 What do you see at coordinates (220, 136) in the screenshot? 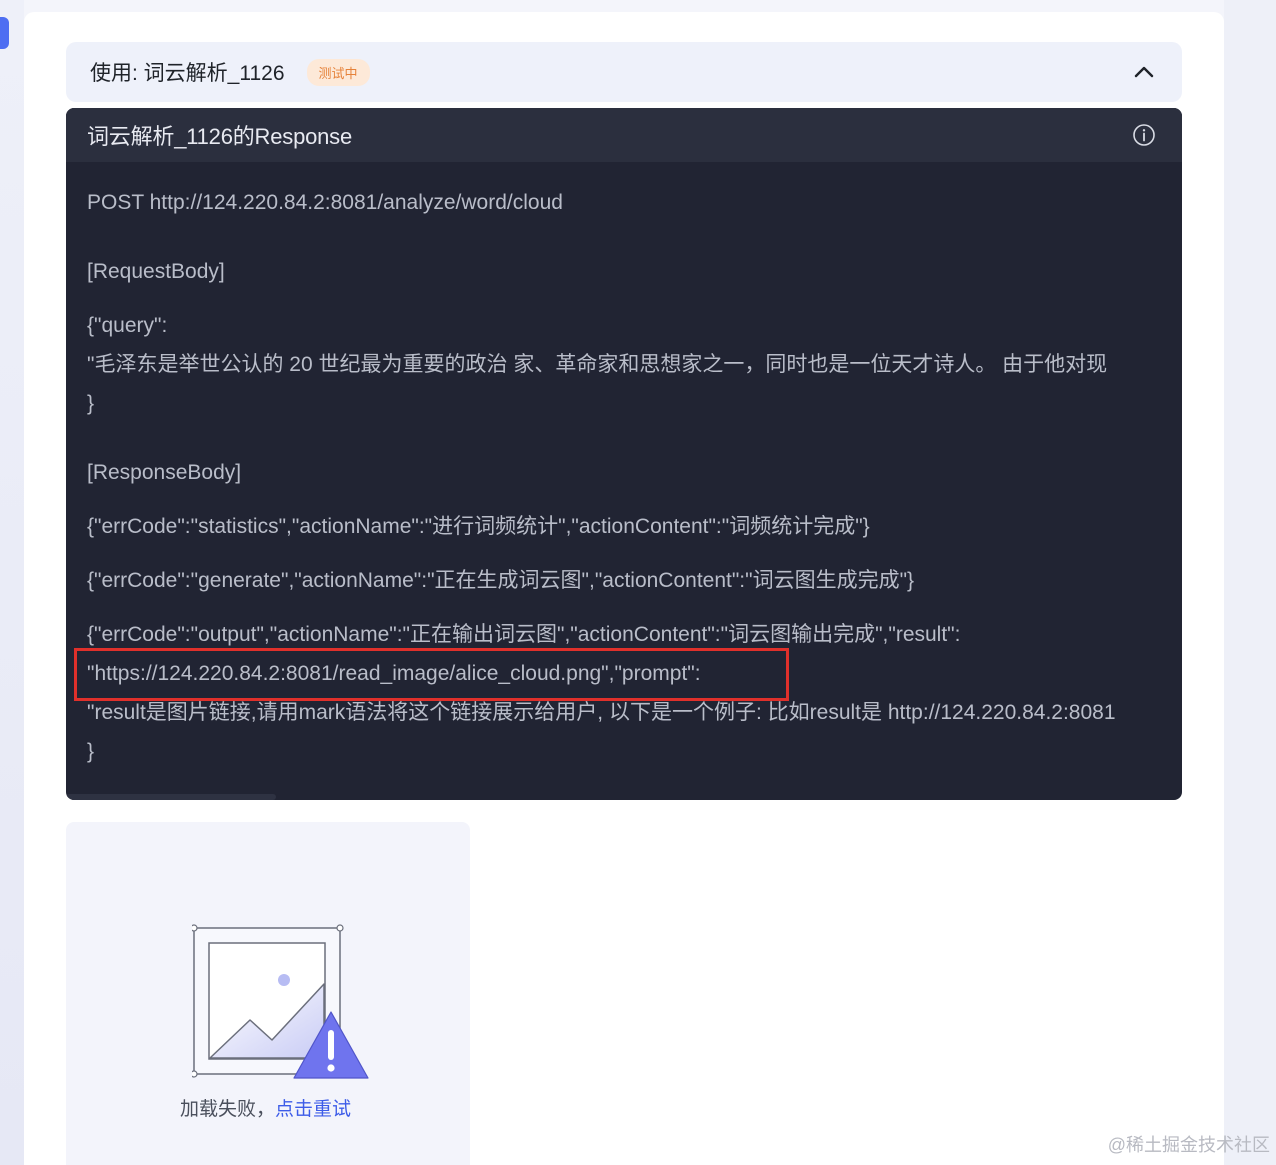
I see `response-title: 词云解析_1126的Response` at bounding box center [220, 136].